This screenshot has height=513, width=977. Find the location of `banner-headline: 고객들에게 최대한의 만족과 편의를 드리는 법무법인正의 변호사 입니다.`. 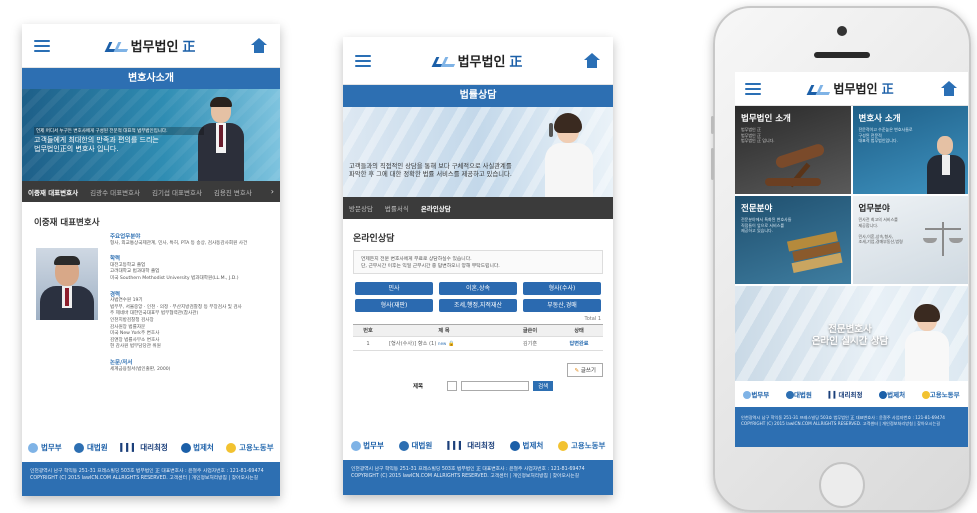

banner-headline: 고객들에게 최대한의 만족과 편의를 드리는 법무법인正의 변호사 입니다. is located at coordinates (96, 144).